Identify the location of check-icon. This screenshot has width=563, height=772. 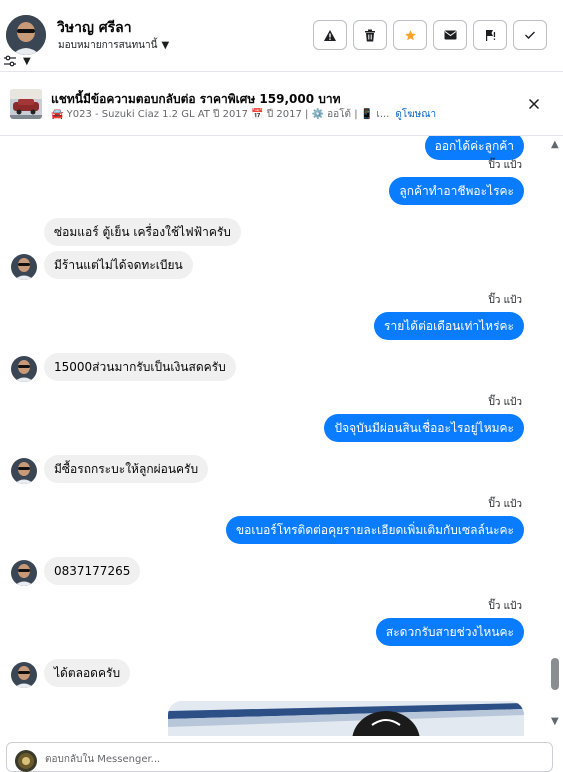
(530, 35).